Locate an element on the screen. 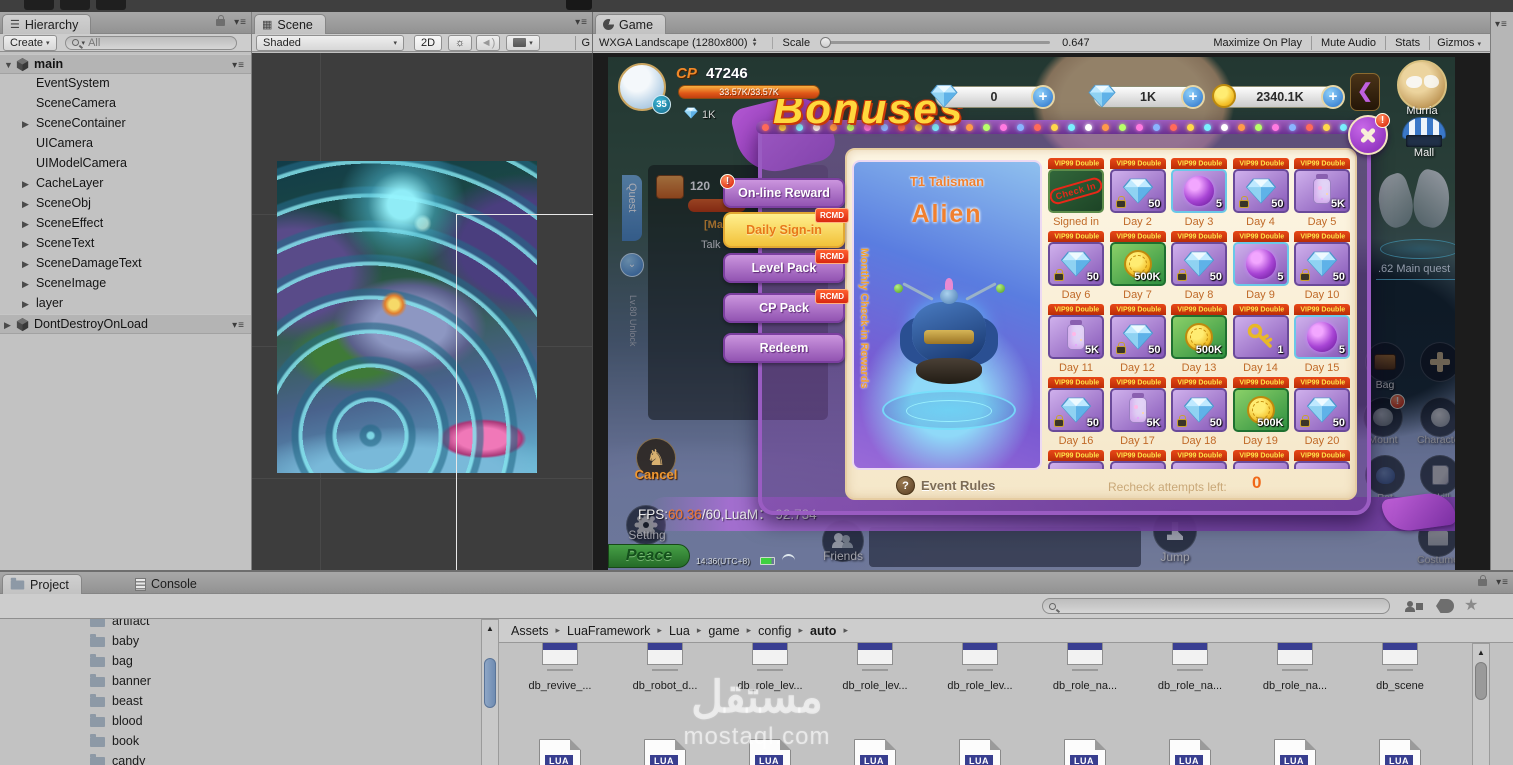  maximize-on-play-button: Maximize On Play is located at coordinates (1257, 43).